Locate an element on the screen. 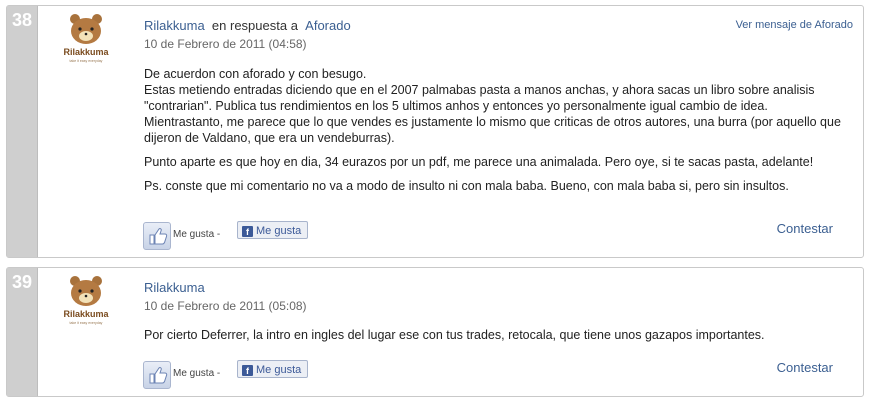 The image size is (878, 403). view-parent-message-link: Ver mensaje de Aforado is located at coordinates (794, 25).